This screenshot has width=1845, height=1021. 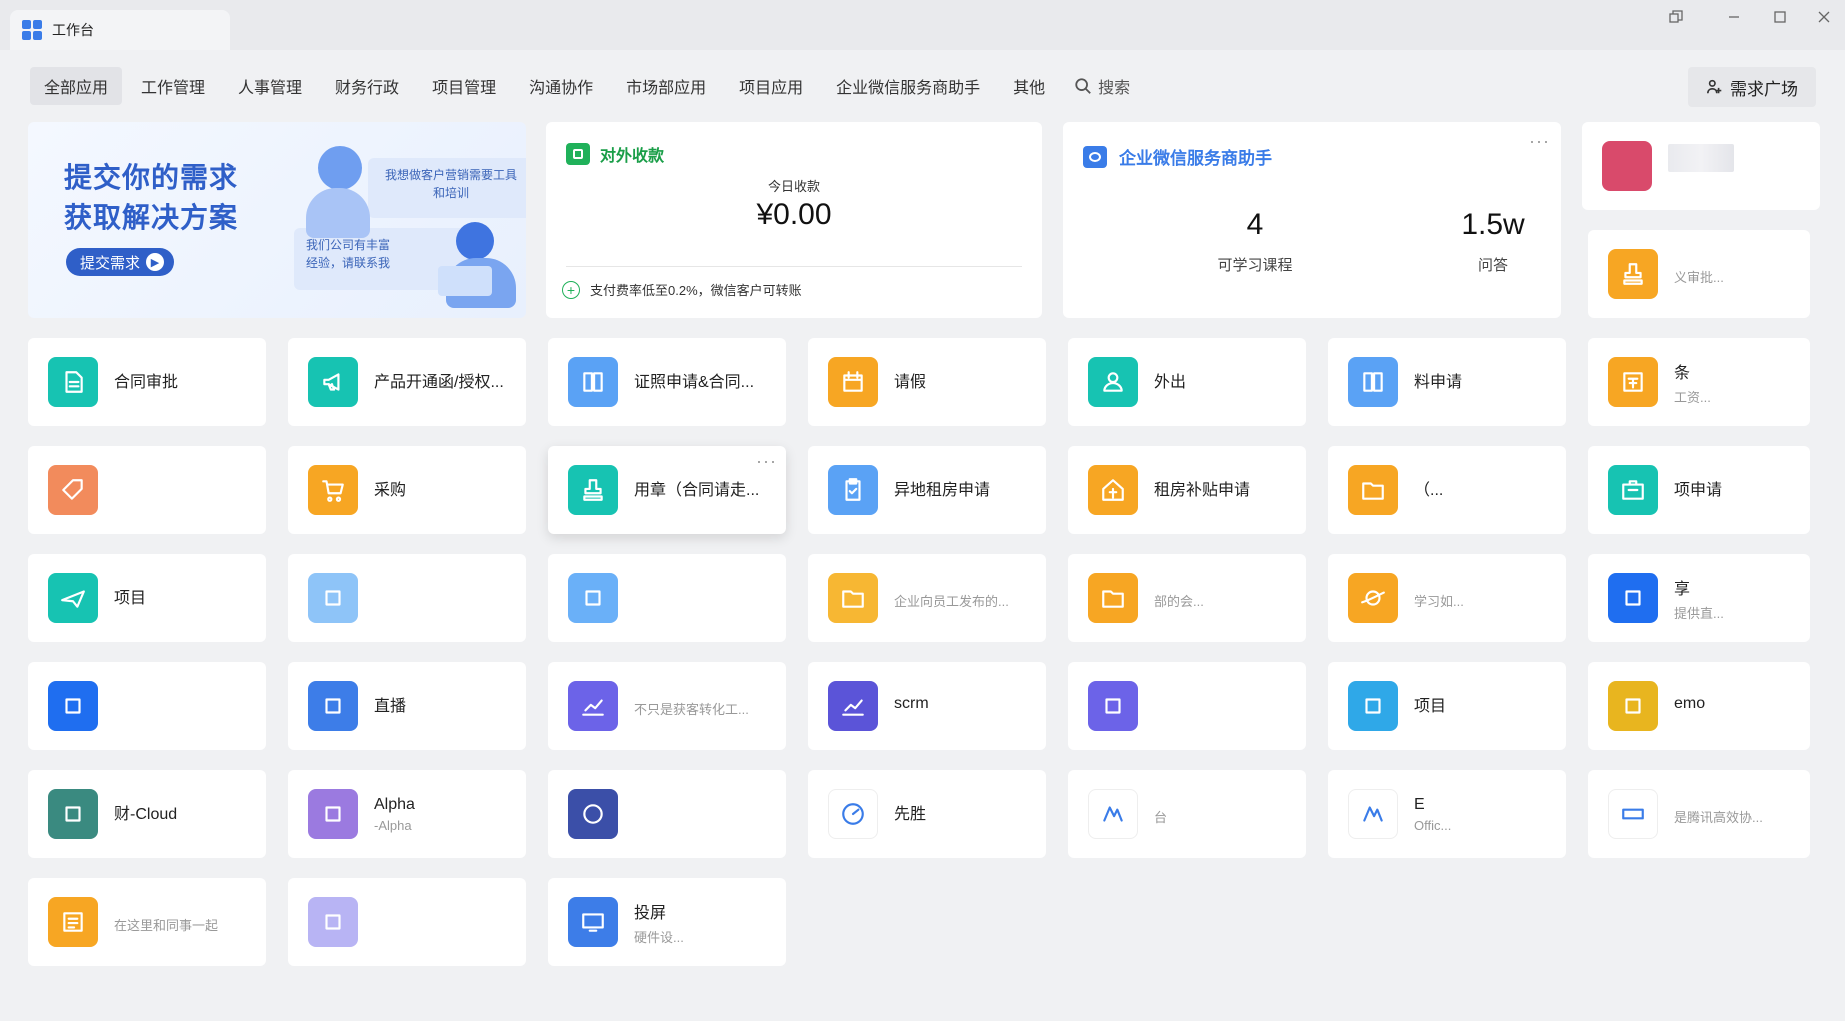 I want to click on app-text: scrm, so click(x=911, y=706).